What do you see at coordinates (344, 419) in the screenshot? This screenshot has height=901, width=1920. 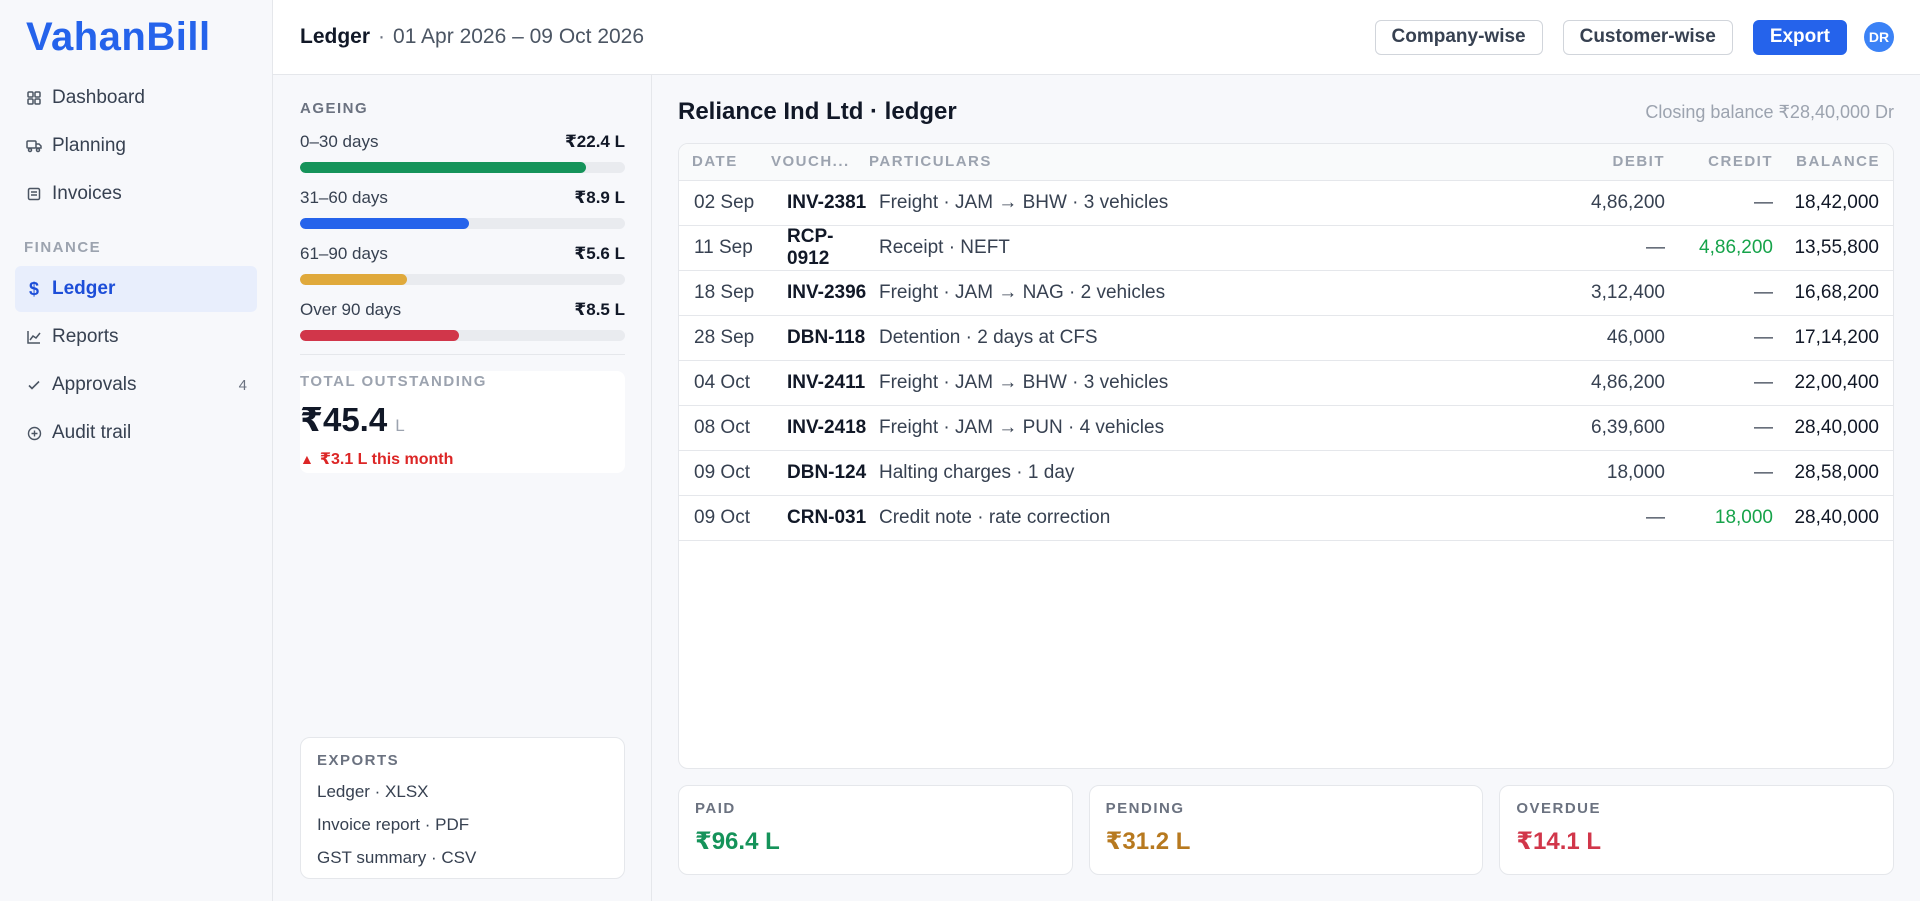 I see `total-outstanding-value: ₹45.4` at bounding box center [344, 419].